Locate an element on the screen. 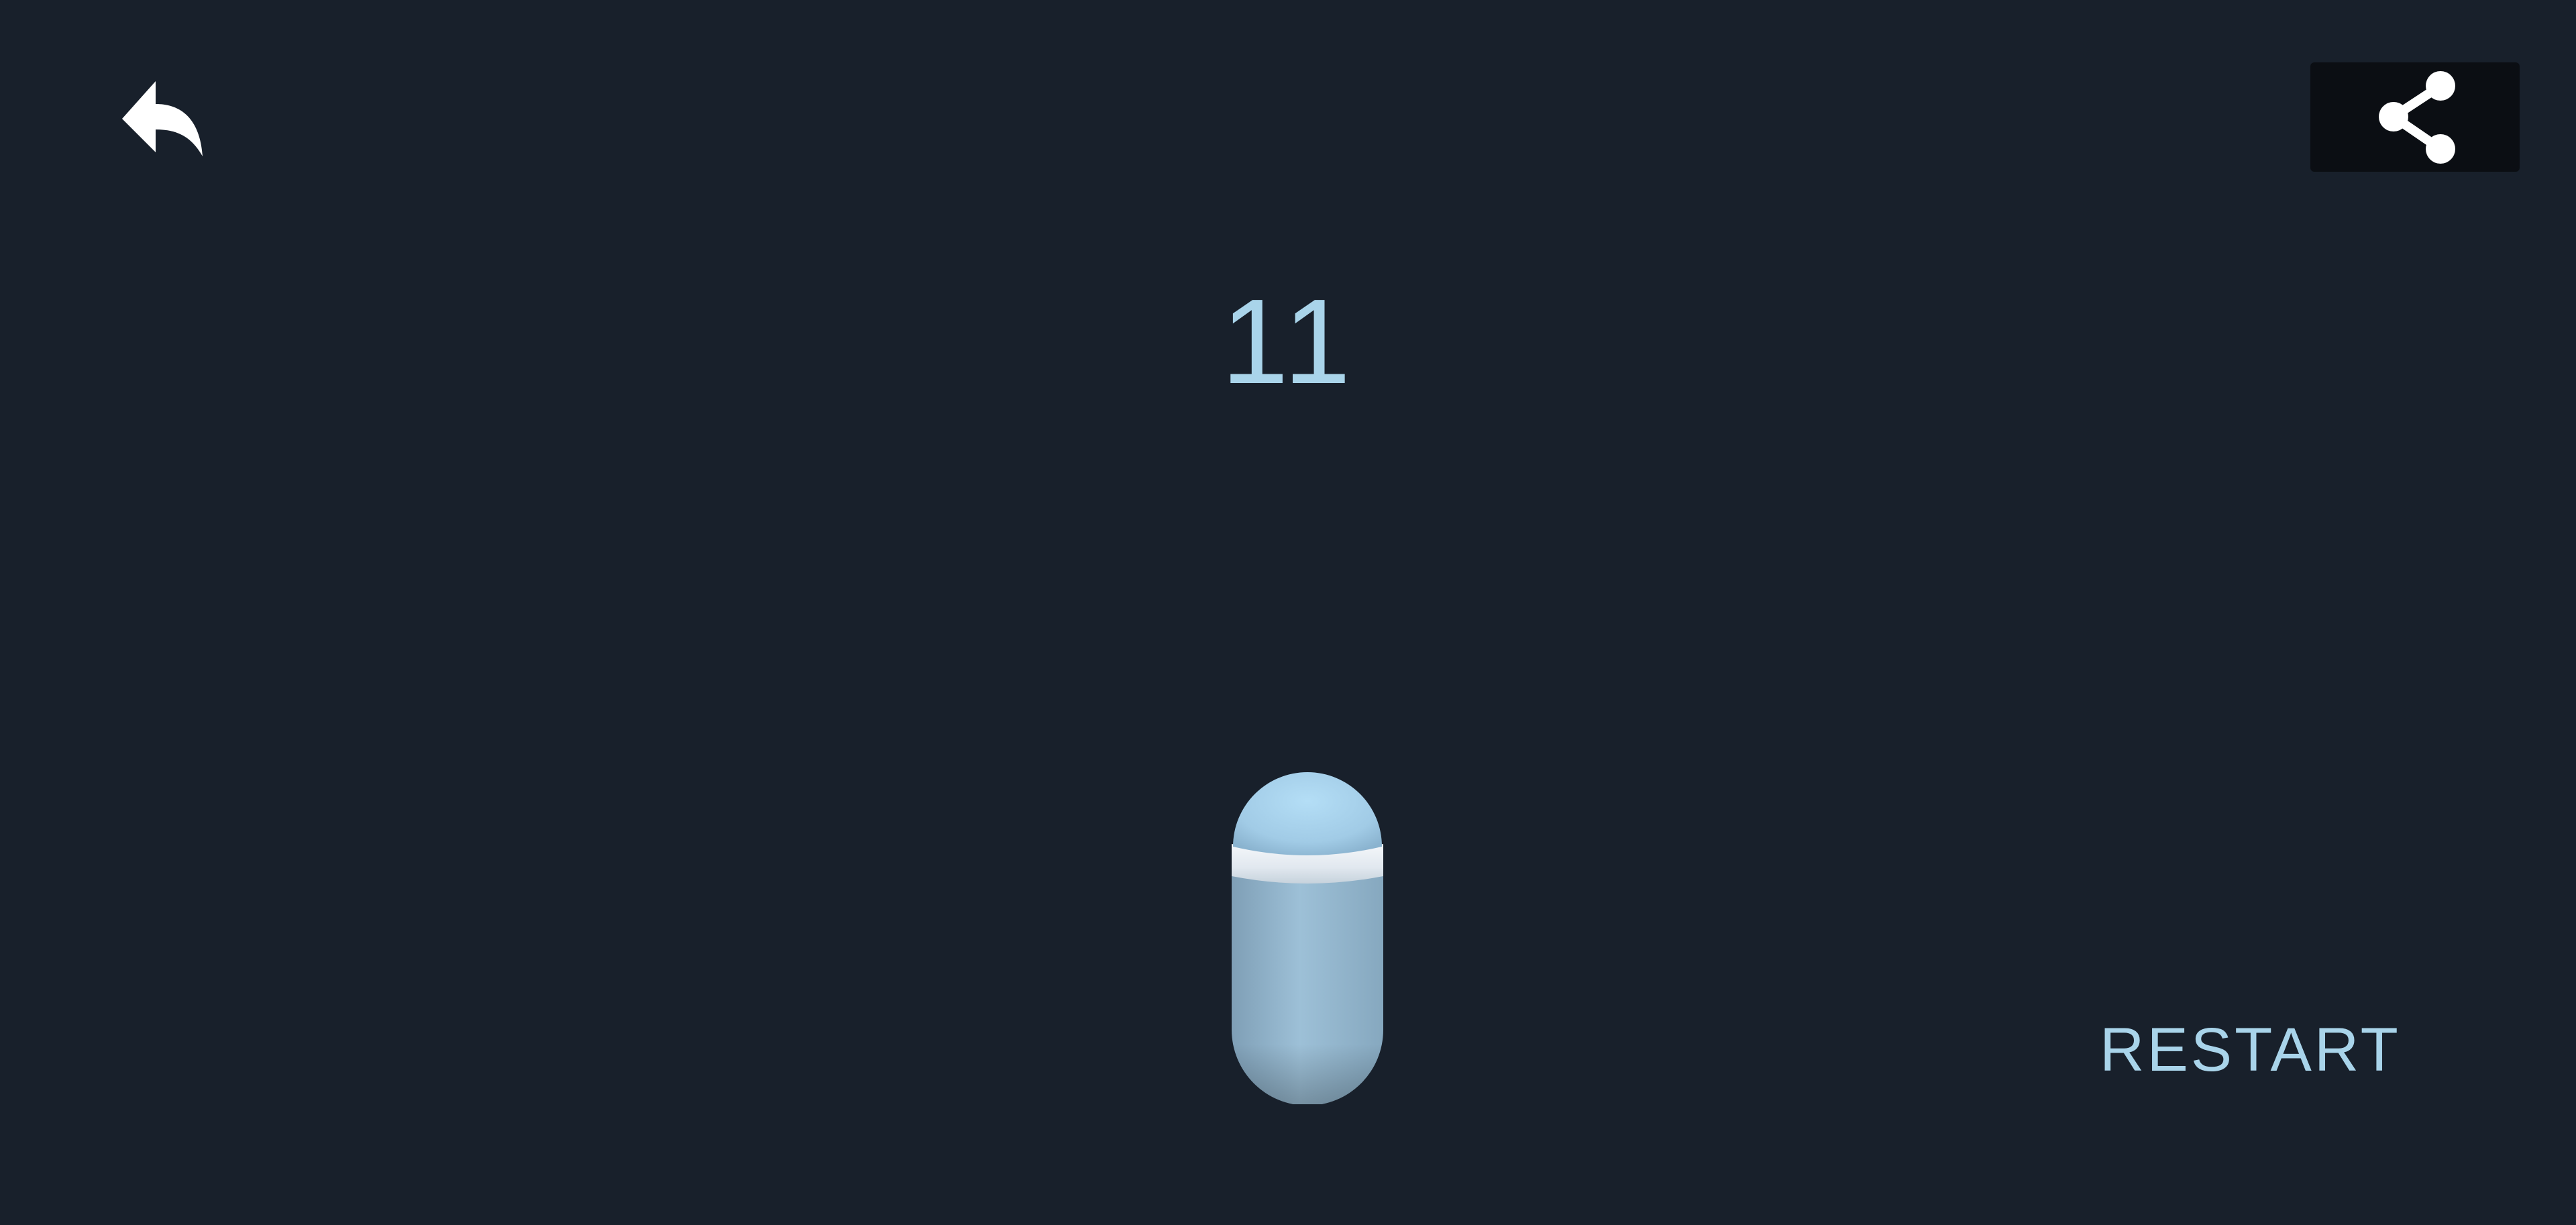 This screenshot has height=1225, width=2576. back-button is located at coordinates (161, 120).